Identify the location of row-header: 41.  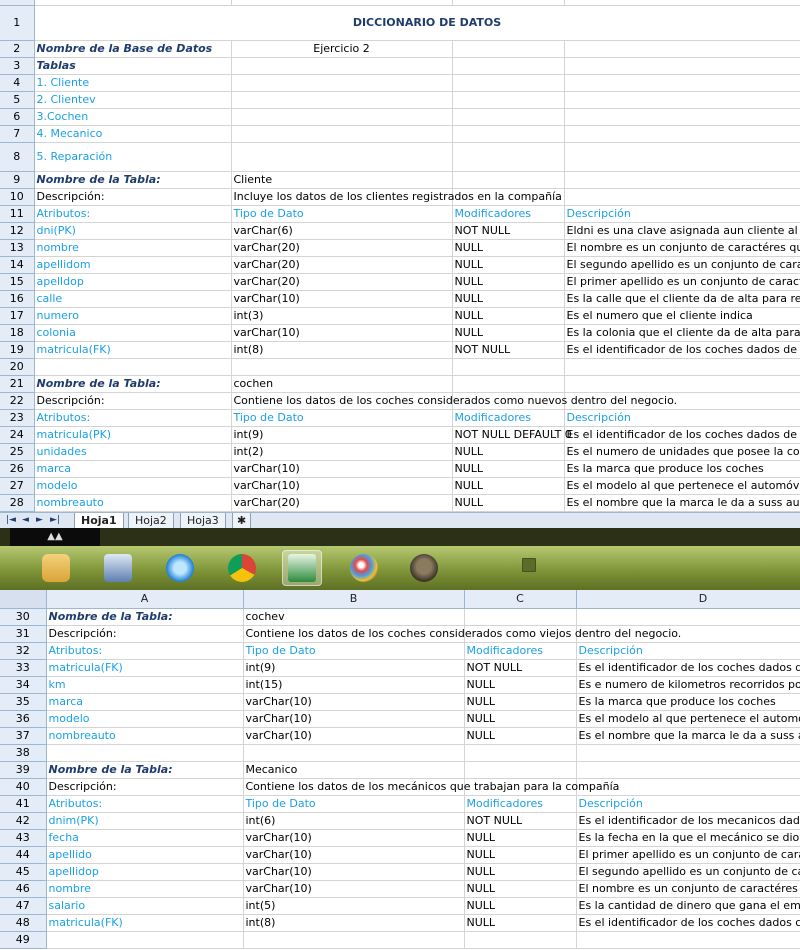
(23, 804).